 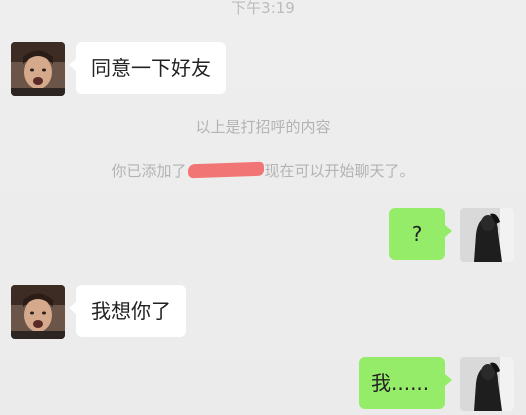 I want to click on friend-added-prefix: 你已添加了, so click(x=149, y=171).